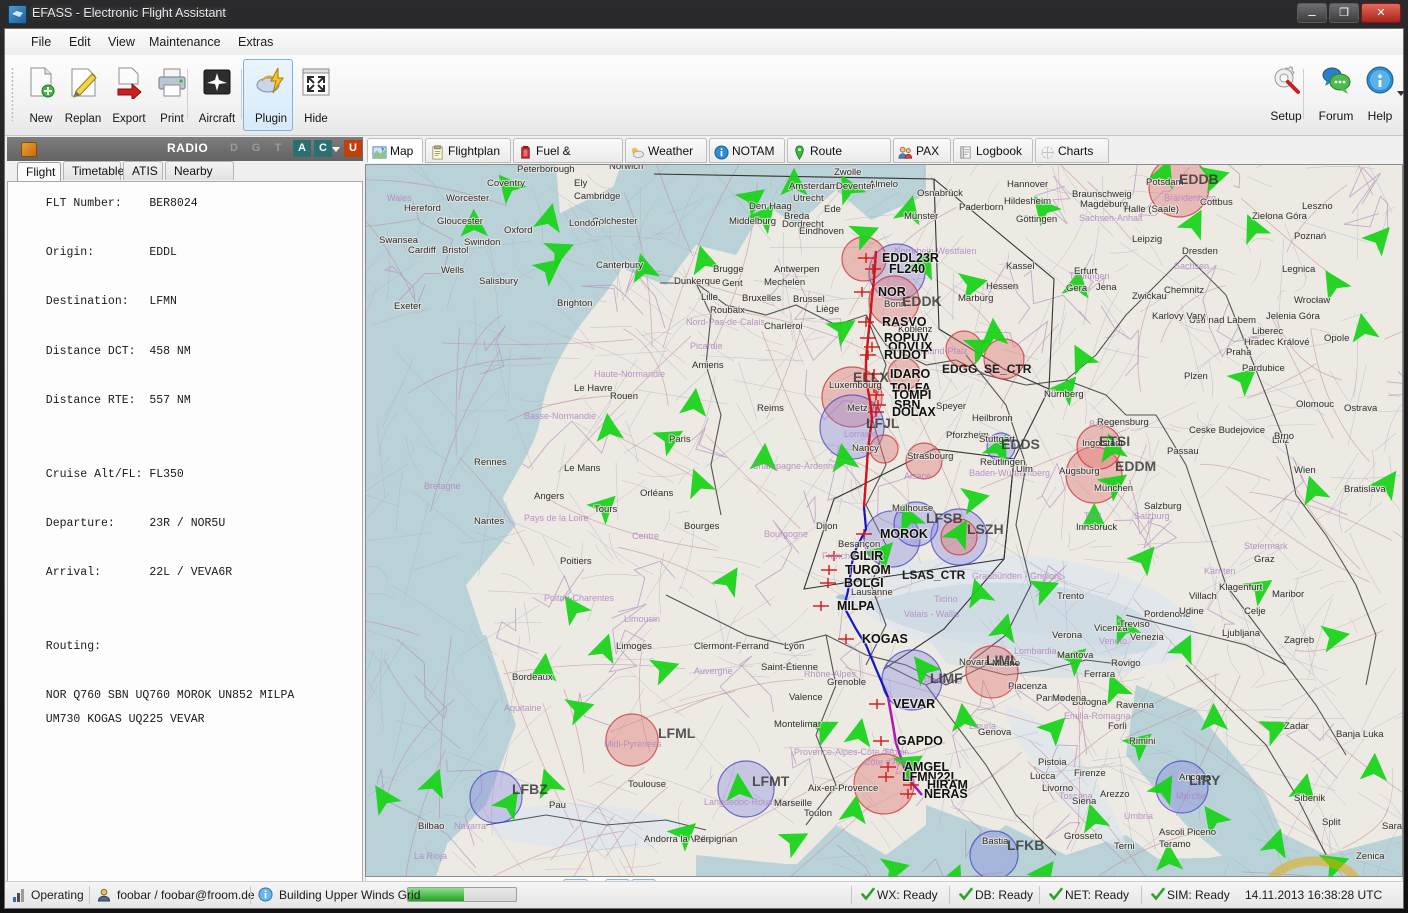 The height and width of the screenshot is (913, 1408). Describe the element at coordinates (1134, 624) in the screenshot. I see `svg-text: Treviso` at that location.